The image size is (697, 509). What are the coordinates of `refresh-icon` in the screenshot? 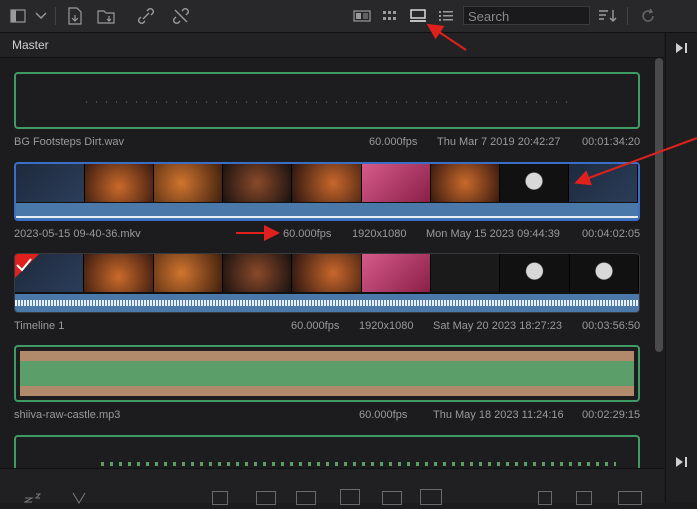 It's located at (648, 16).